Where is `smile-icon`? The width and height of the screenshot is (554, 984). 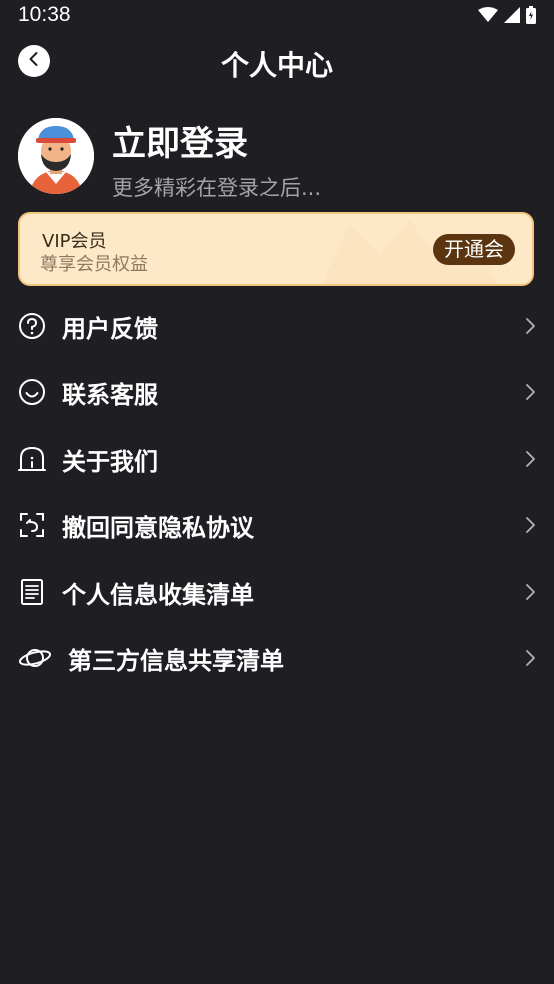
smile-icon is located at coordinates (32, 392).